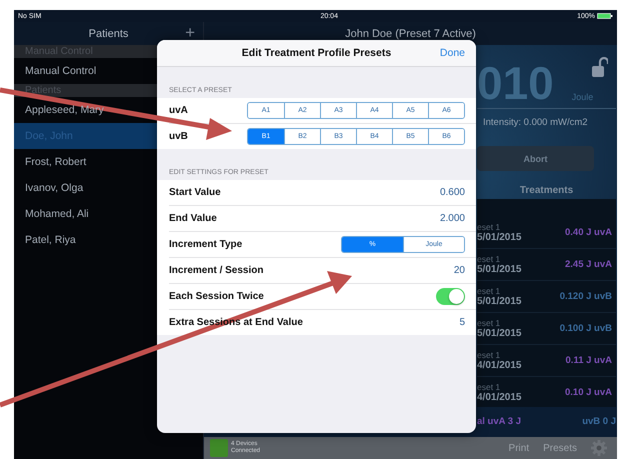  What do you see at coordinates (499, 421) in the screenshot?
I see `total-dose: al uvA 3 J` at bounding box center [499, 421].